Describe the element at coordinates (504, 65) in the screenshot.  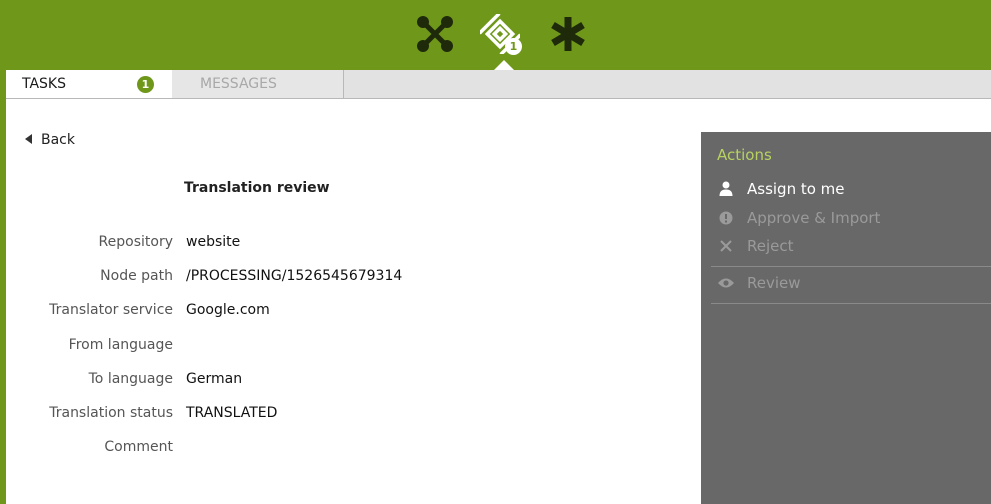
I see `active-indicator-caret` at that location.